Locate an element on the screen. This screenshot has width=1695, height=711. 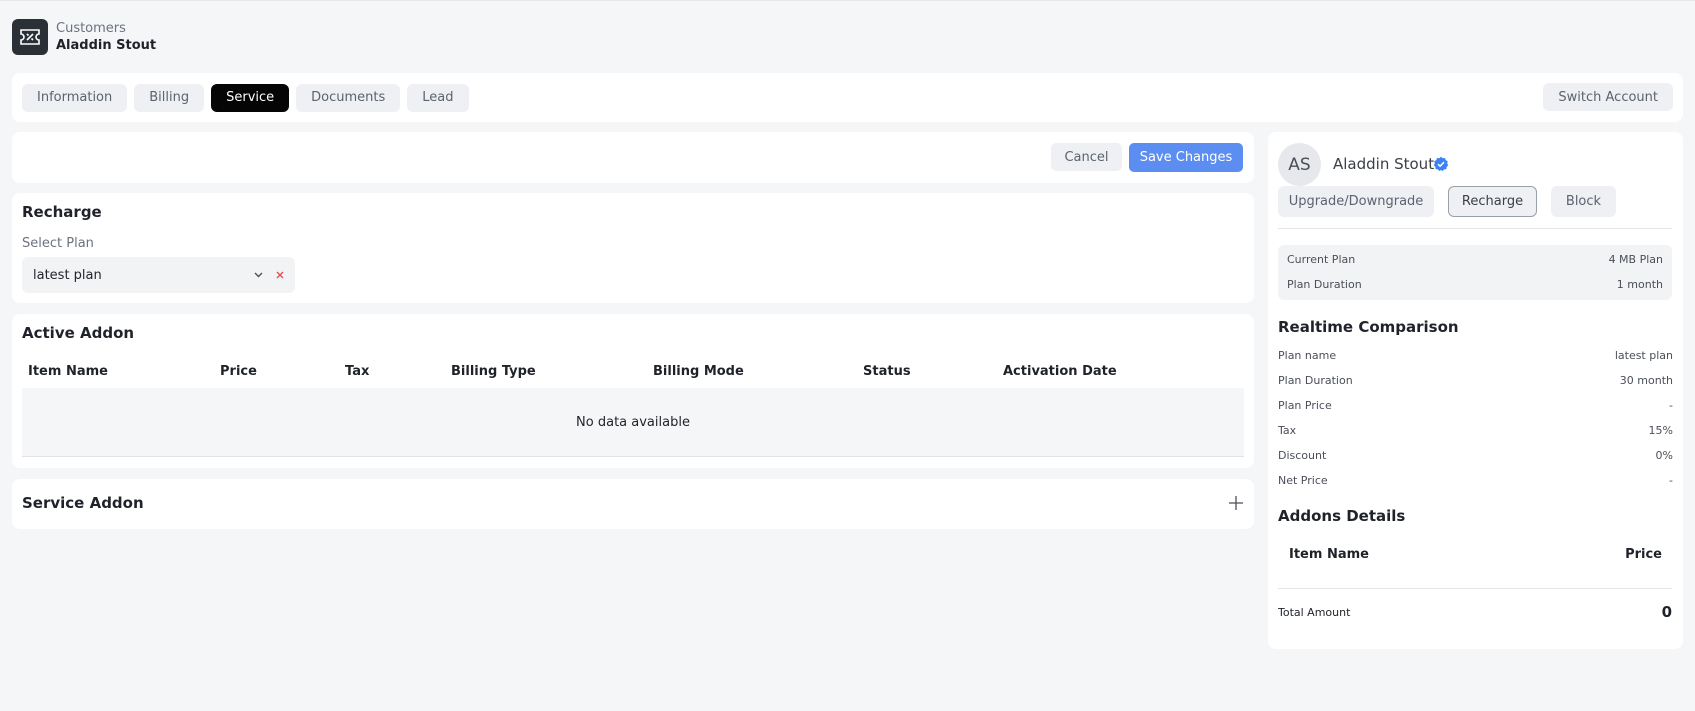
select-plan-dropdown: latest plan is located at coordinates (158, 275).